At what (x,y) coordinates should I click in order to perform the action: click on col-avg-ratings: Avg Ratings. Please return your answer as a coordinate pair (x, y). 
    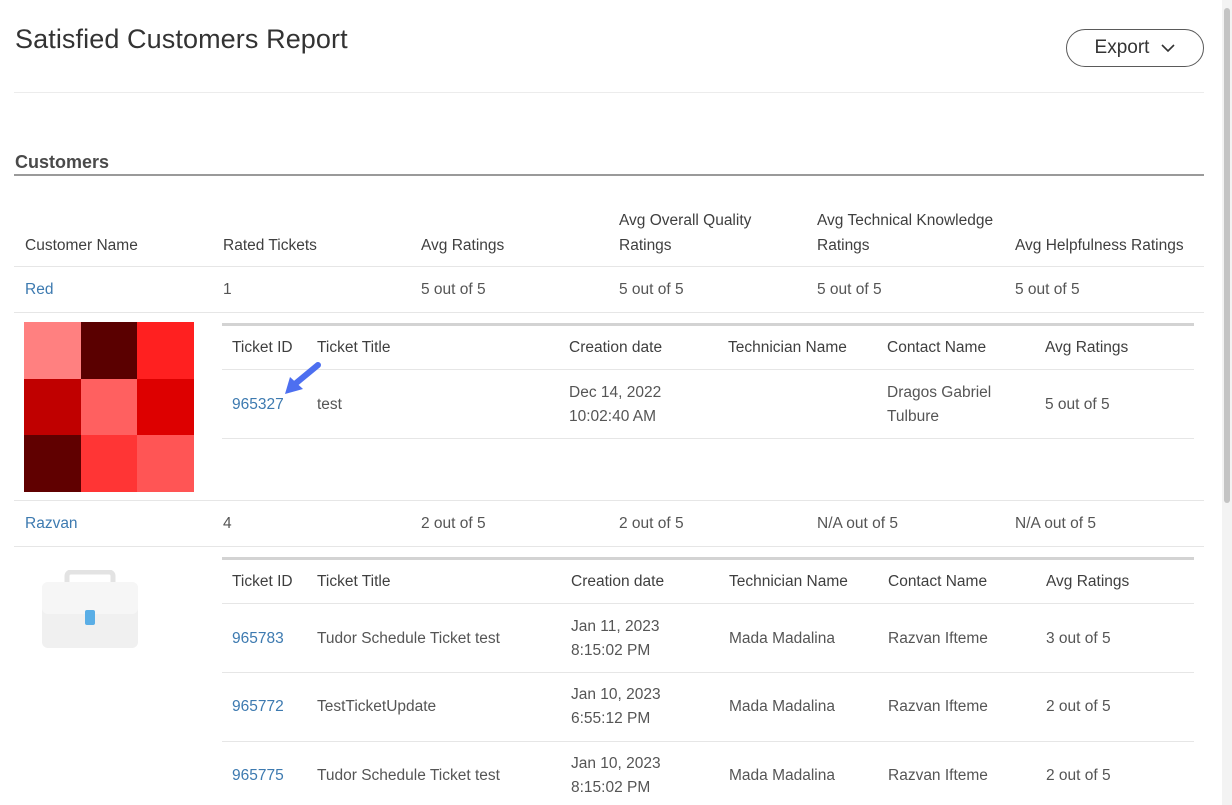
    Looking at the image, I should click on (463, 245).